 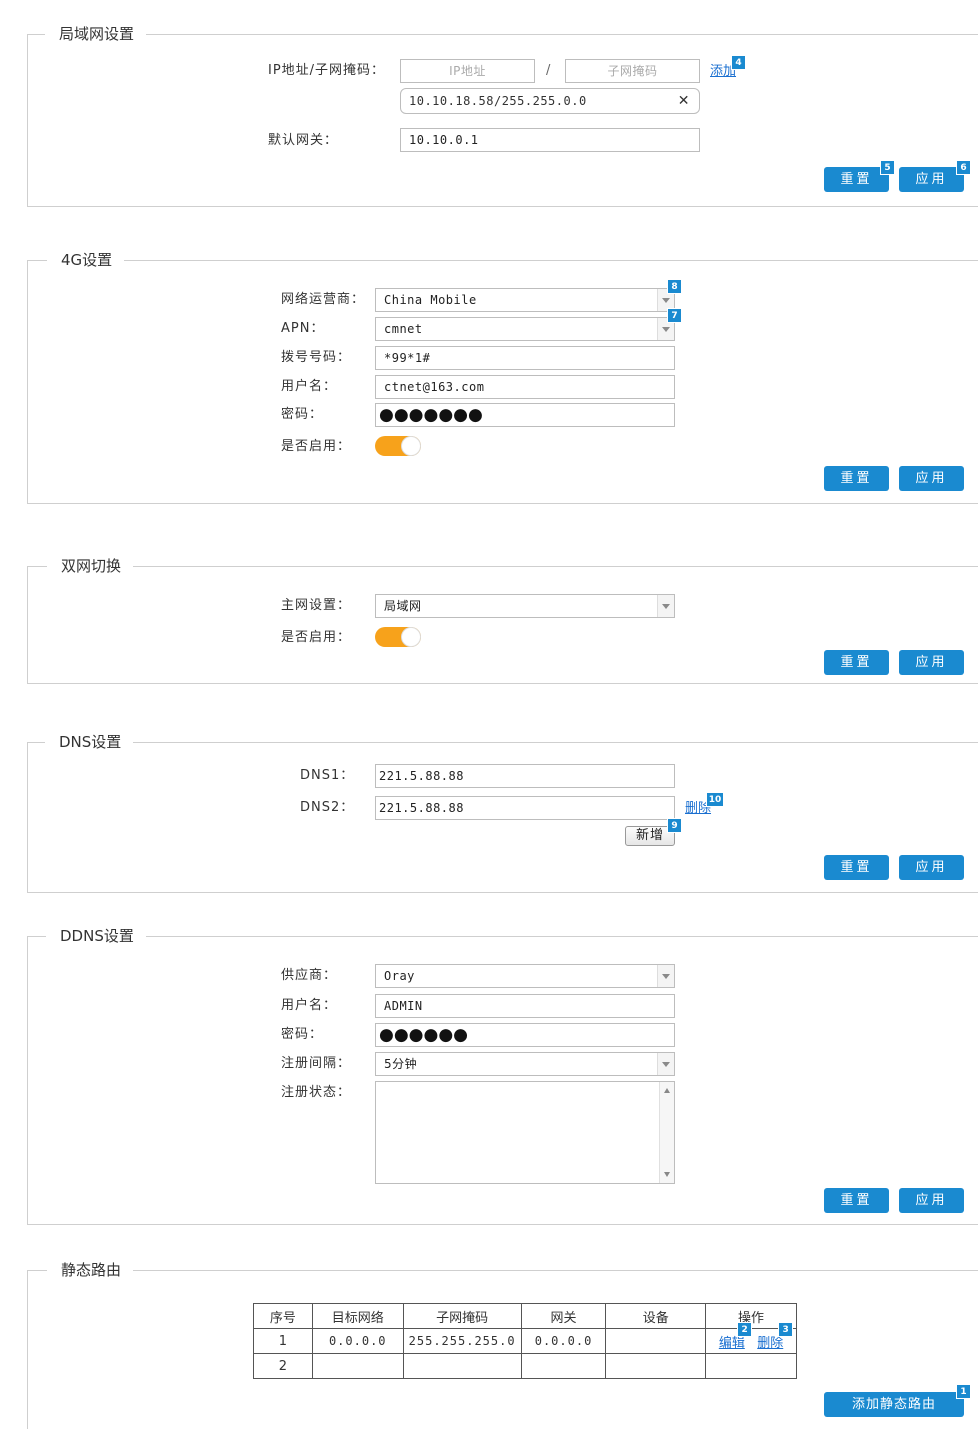 I want to click on dual-enable-toggle, so click(x=398, y=637).